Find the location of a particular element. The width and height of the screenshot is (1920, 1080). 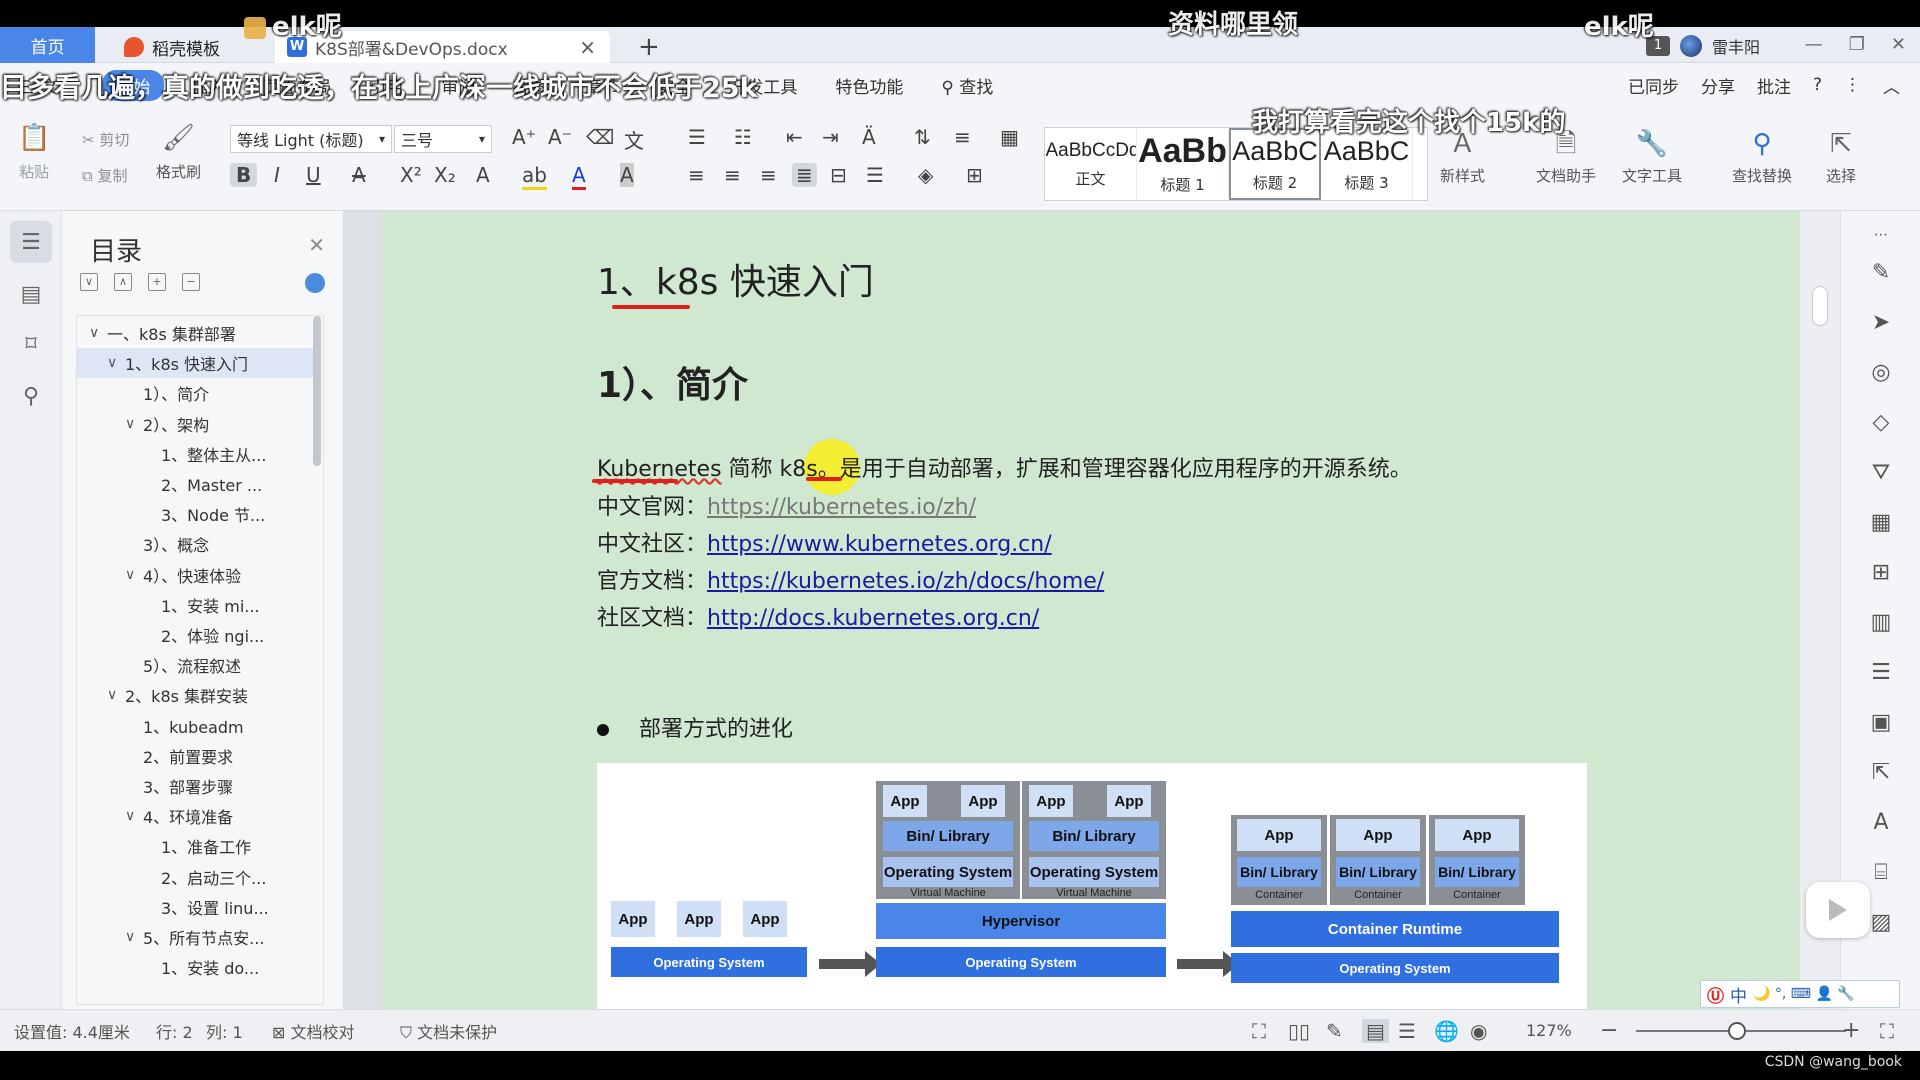

italic-button: I is located at coordinates (277, 175).